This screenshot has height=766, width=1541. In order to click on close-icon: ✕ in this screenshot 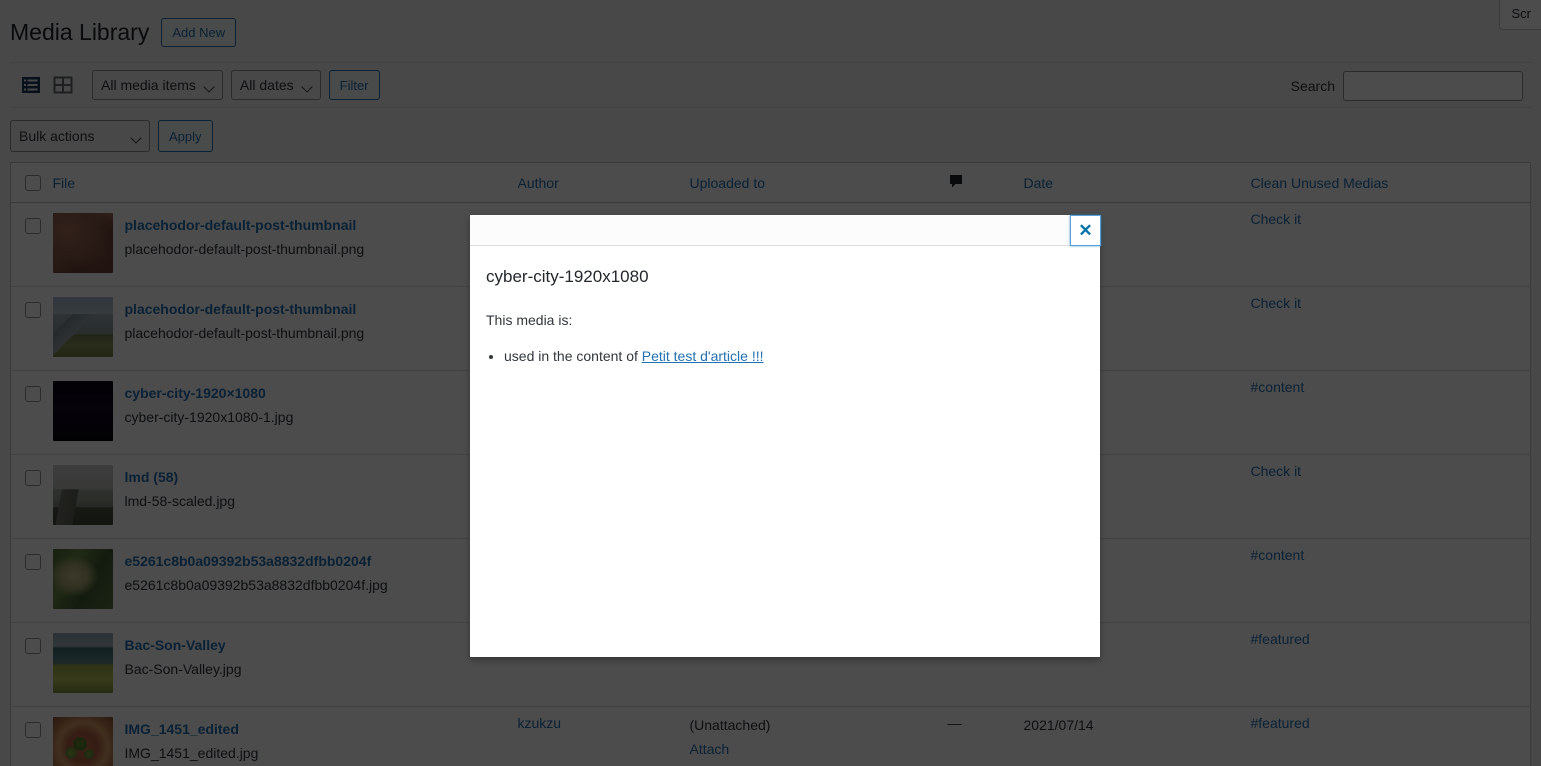, I will do `click(1085, 230)`.